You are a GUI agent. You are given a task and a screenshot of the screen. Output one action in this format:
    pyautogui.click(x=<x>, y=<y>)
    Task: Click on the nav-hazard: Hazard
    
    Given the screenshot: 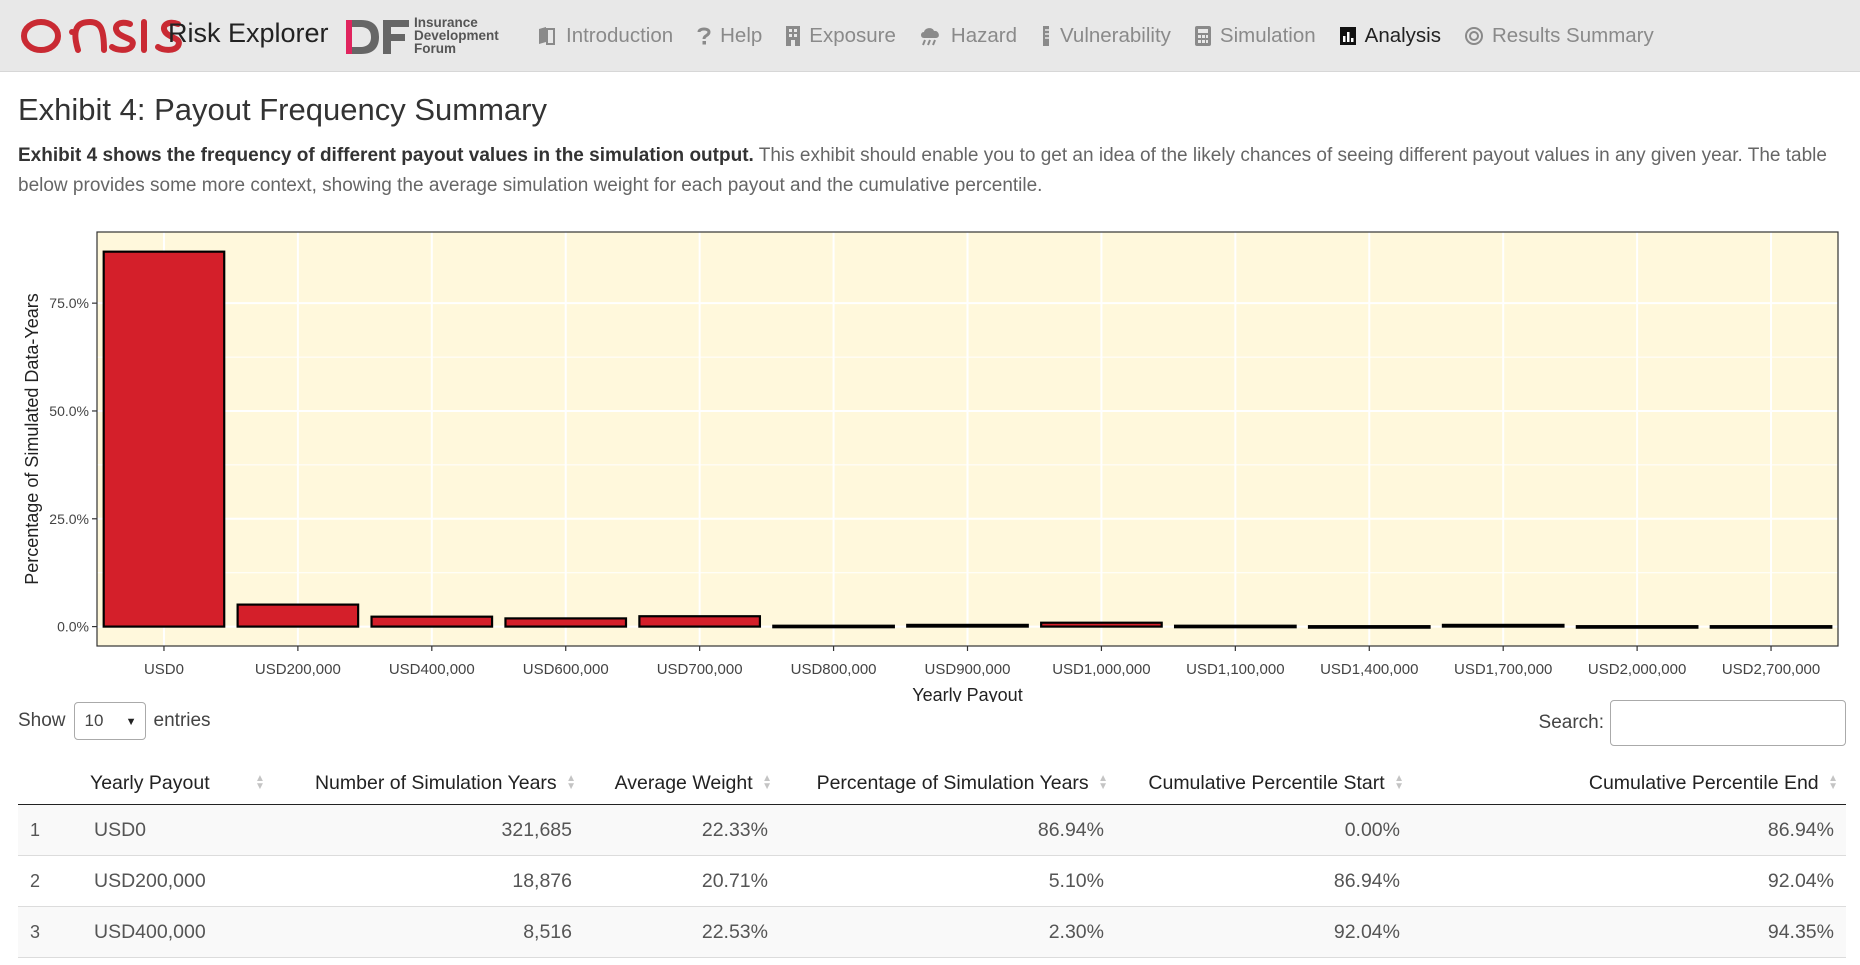 What is the action you would take?
    pyautogui.click(x=968, y=36)
    